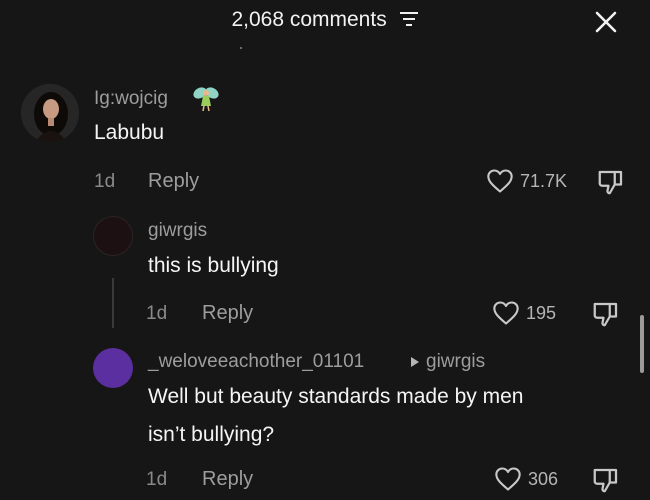 The height and width of the screenshot is (500, 650). I want to click on filter-icon, so click(409, 19).